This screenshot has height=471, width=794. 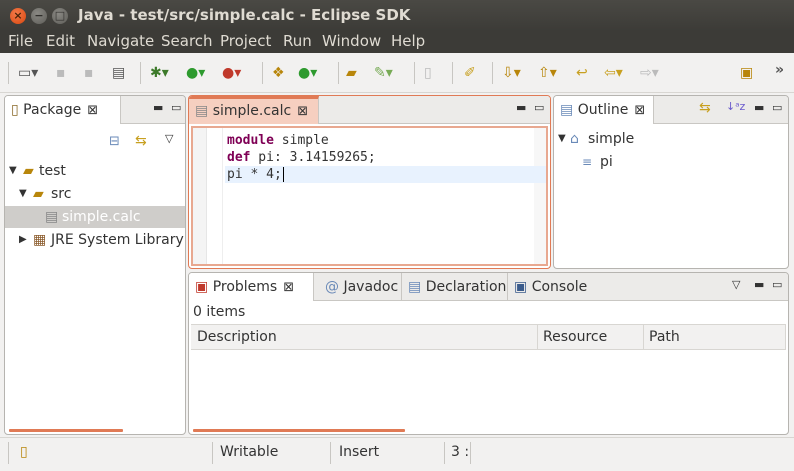 What do you see at coordinates (120, 41) in the screenshot?
I see `menu-navigate: Navigate` at bounding box center [120, 41].